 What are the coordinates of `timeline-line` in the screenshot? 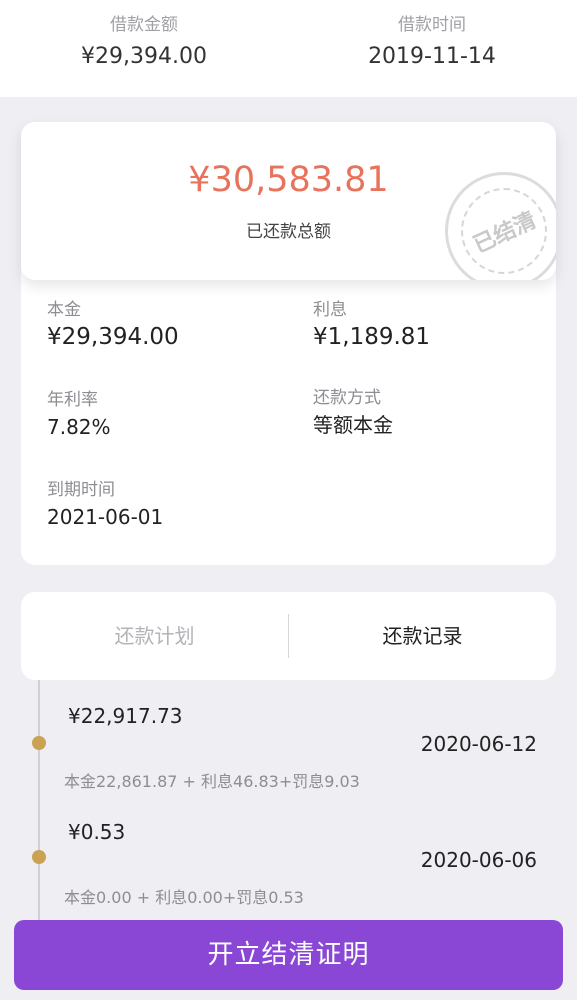 It's located at (39, 805).